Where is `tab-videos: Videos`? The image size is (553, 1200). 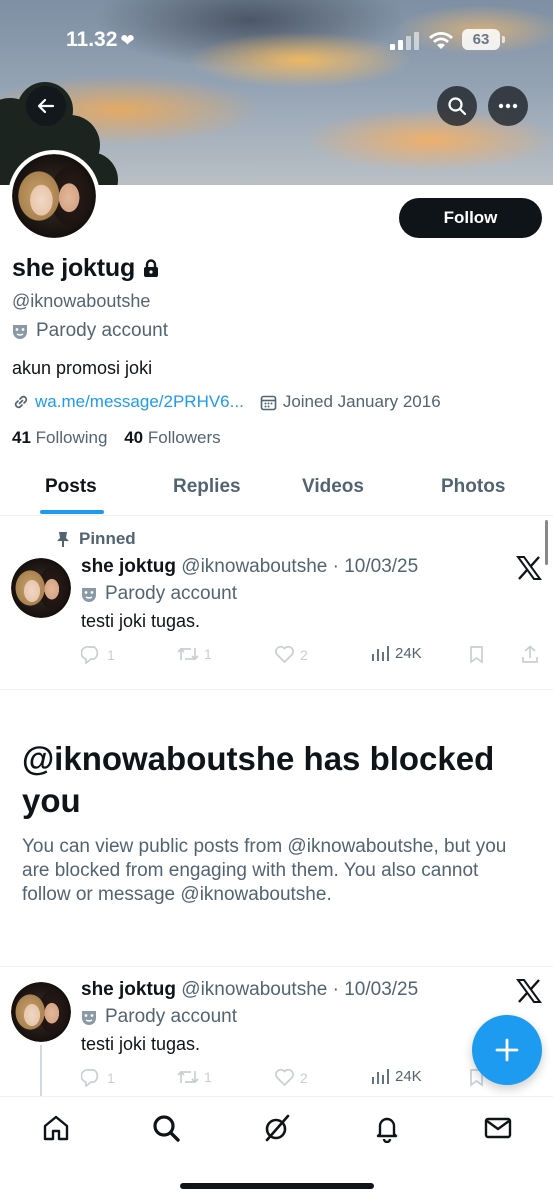 tab-videos: Videos is located at coordinates (333, 487).